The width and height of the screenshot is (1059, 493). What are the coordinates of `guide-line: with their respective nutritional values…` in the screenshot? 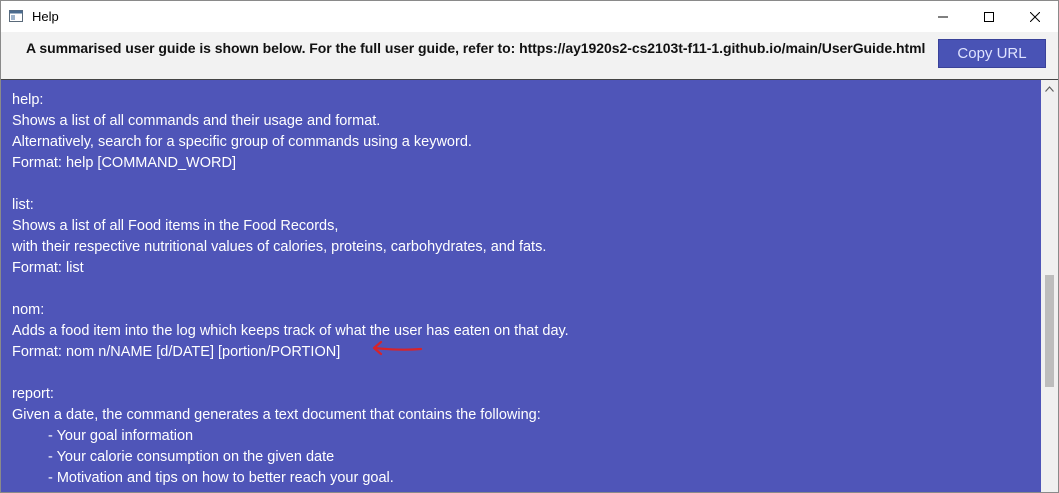 It's located at (279, 247).